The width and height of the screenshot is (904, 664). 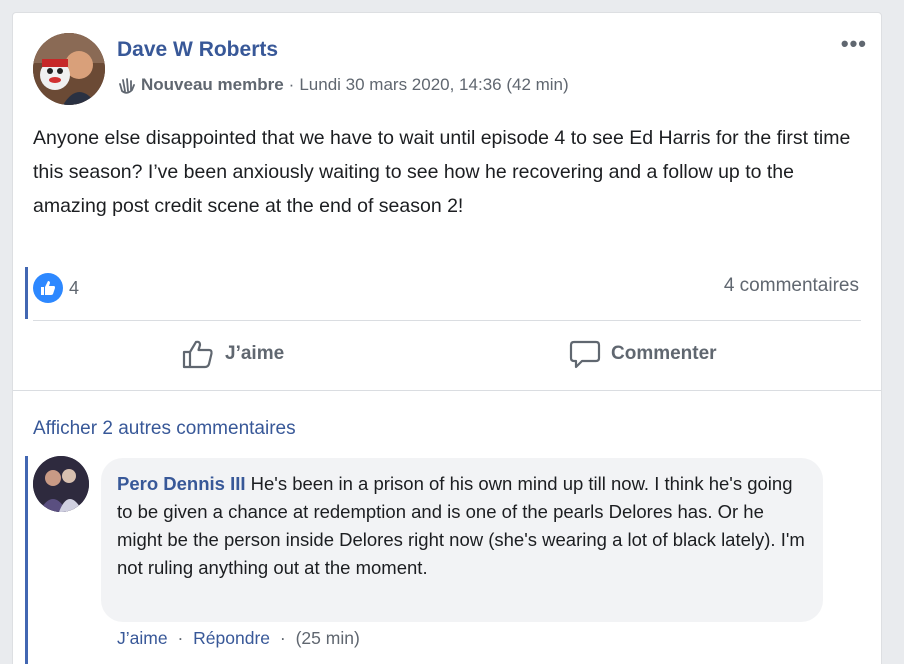 I want to click on view-more-comments-link: Afficher 2 autres commentaires, so click(x=164, y=429).